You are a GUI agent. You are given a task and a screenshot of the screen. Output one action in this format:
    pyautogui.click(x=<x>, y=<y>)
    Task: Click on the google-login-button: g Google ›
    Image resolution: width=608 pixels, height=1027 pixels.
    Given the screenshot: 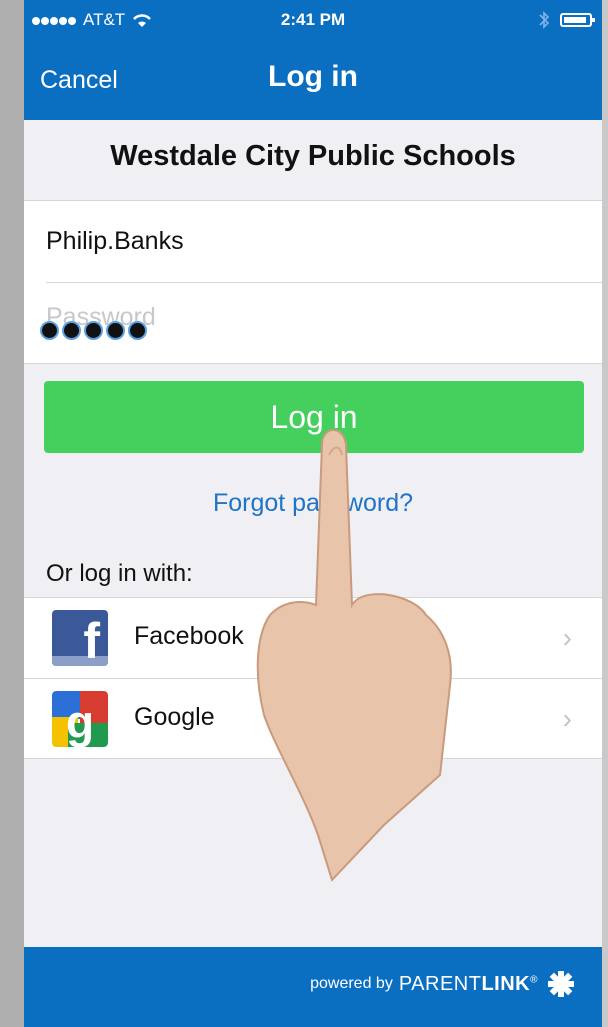 What is the action you would take?
    pyautogui.click(x=313, y=718)
    